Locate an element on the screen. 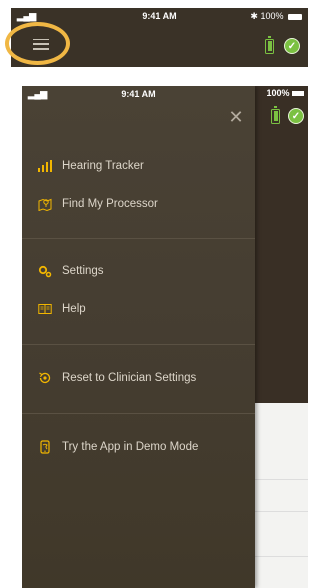  menu-item-settings: Settings is located at coordinates (138, 271).